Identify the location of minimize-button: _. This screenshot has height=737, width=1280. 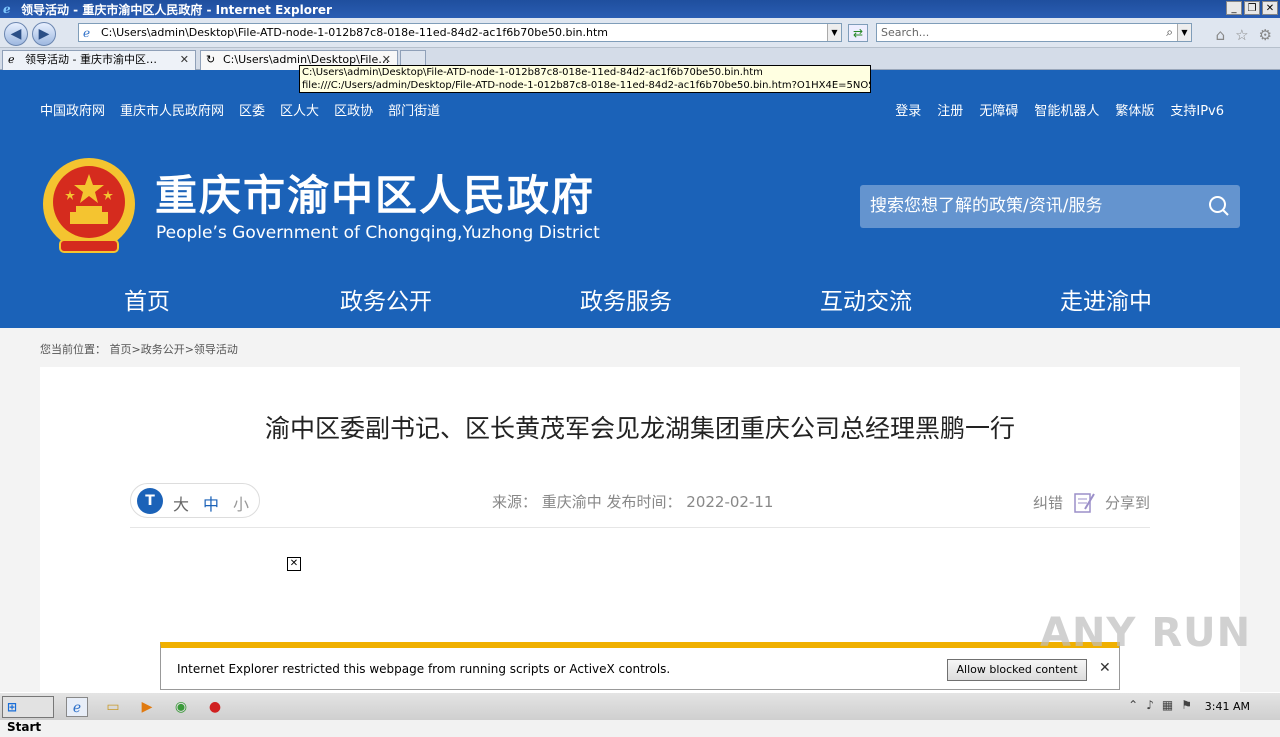
(1234, 8).